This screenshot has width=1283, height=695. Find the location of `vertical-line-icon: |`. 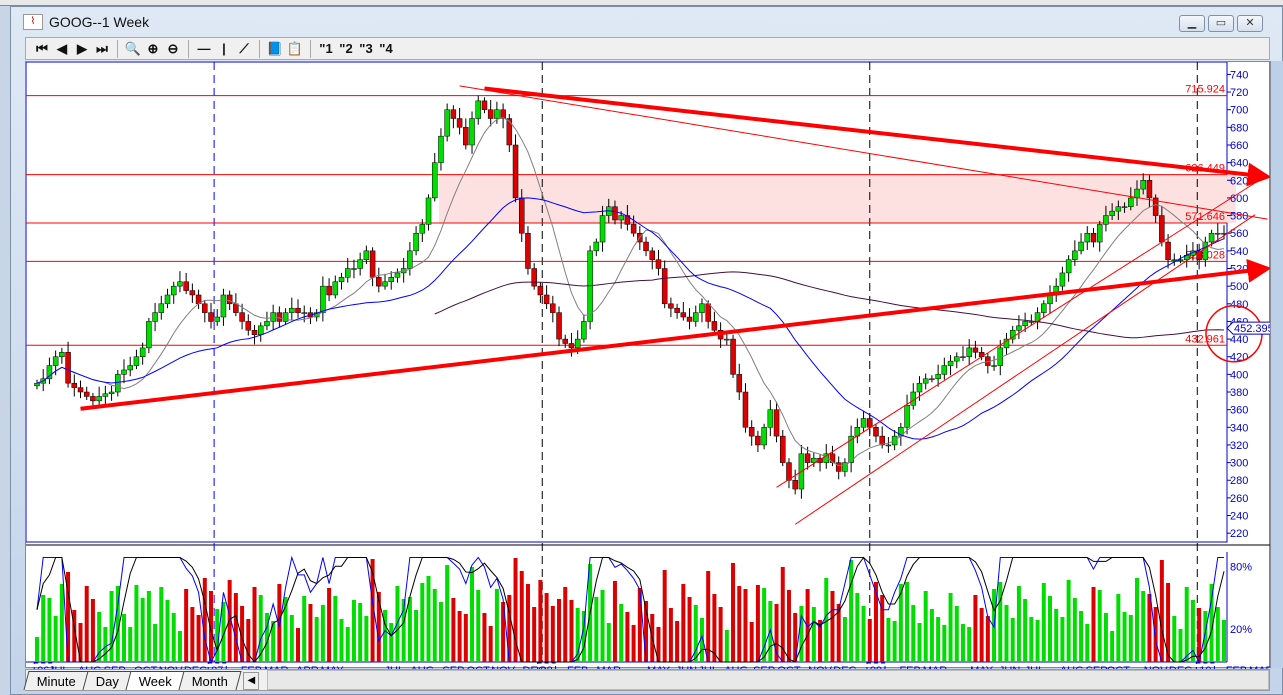

vertical-line-icon: | is located at coordinates (224, 49).